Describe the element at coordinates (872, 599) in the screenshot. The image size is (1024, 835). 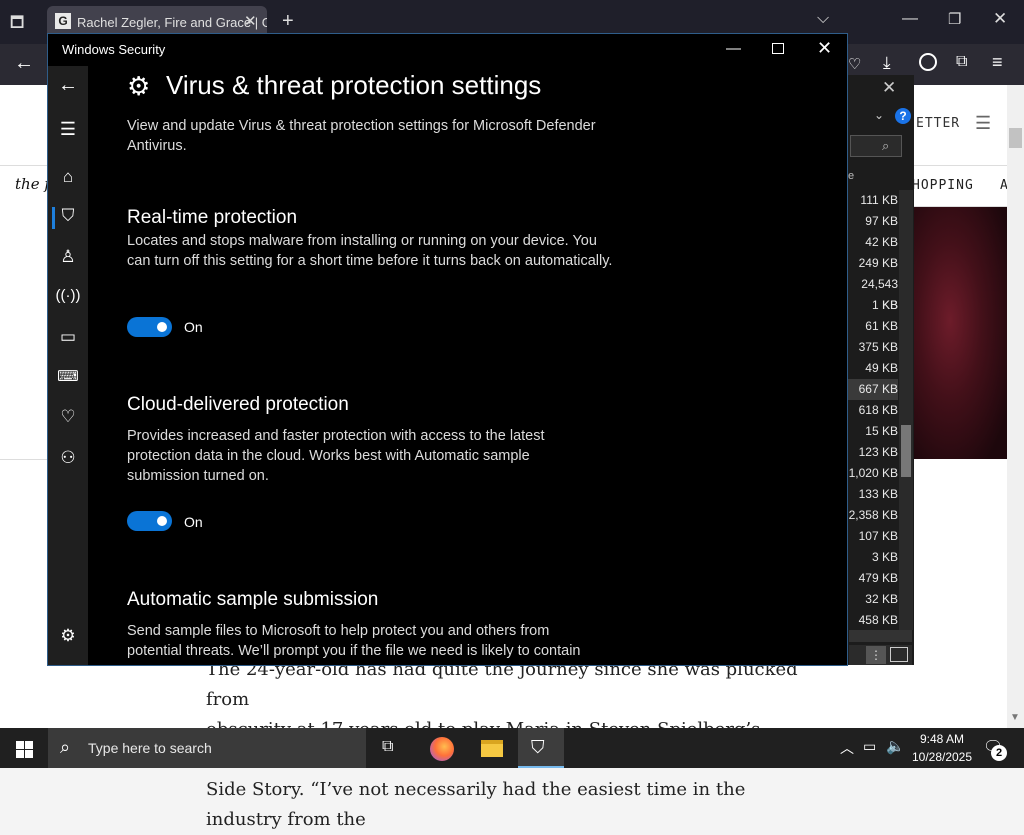
I see `file-size-cell: 32 KB` at that location.